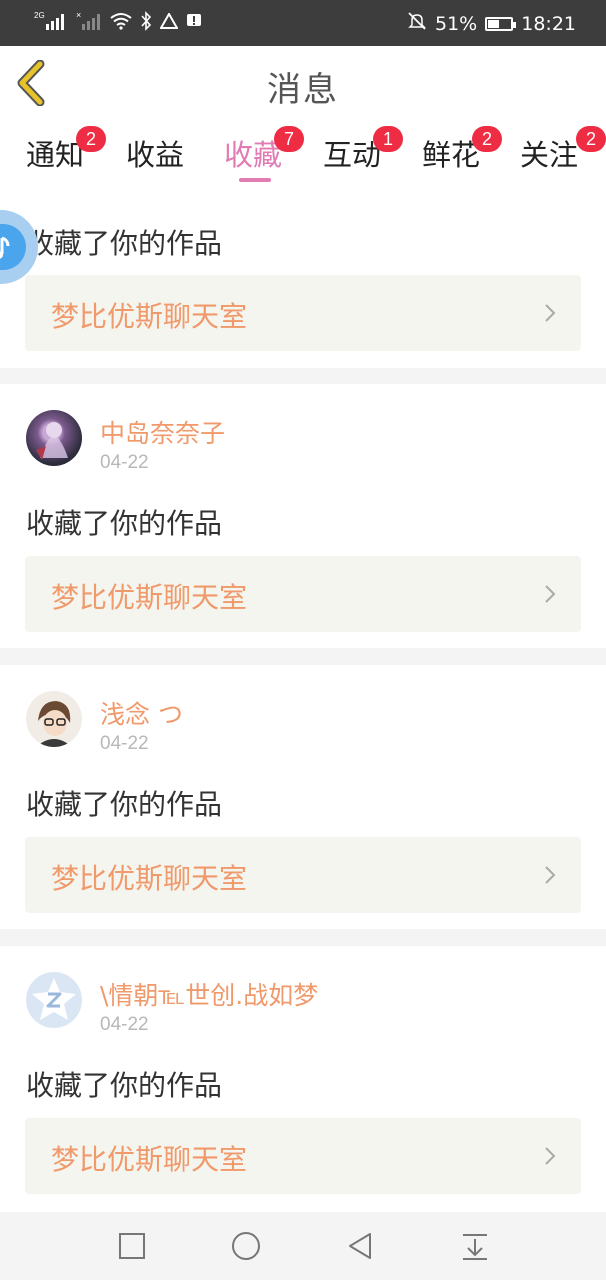  What do you see at coordinates (89, 23) in the screenshot?
I see `signal-2-icon: ×` at bounding box center [89, 23].